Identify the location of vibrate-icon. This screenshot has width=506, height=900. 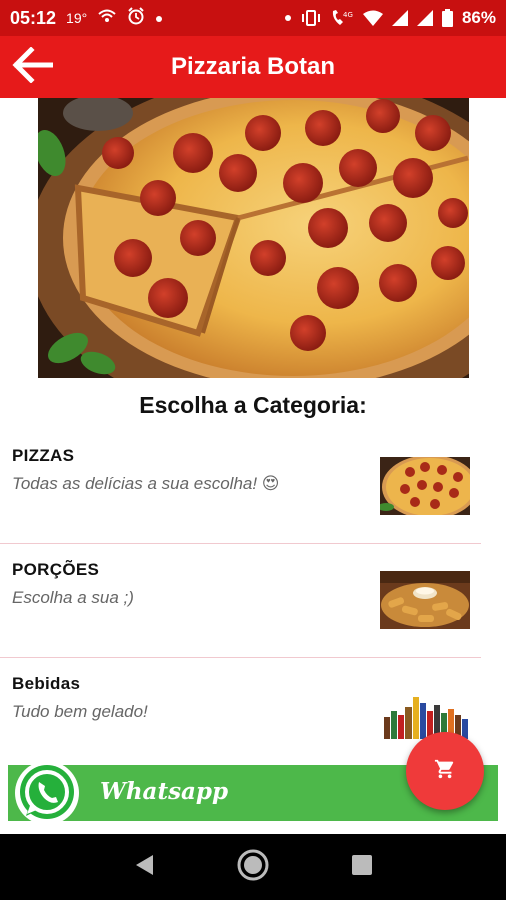
(311, 18).